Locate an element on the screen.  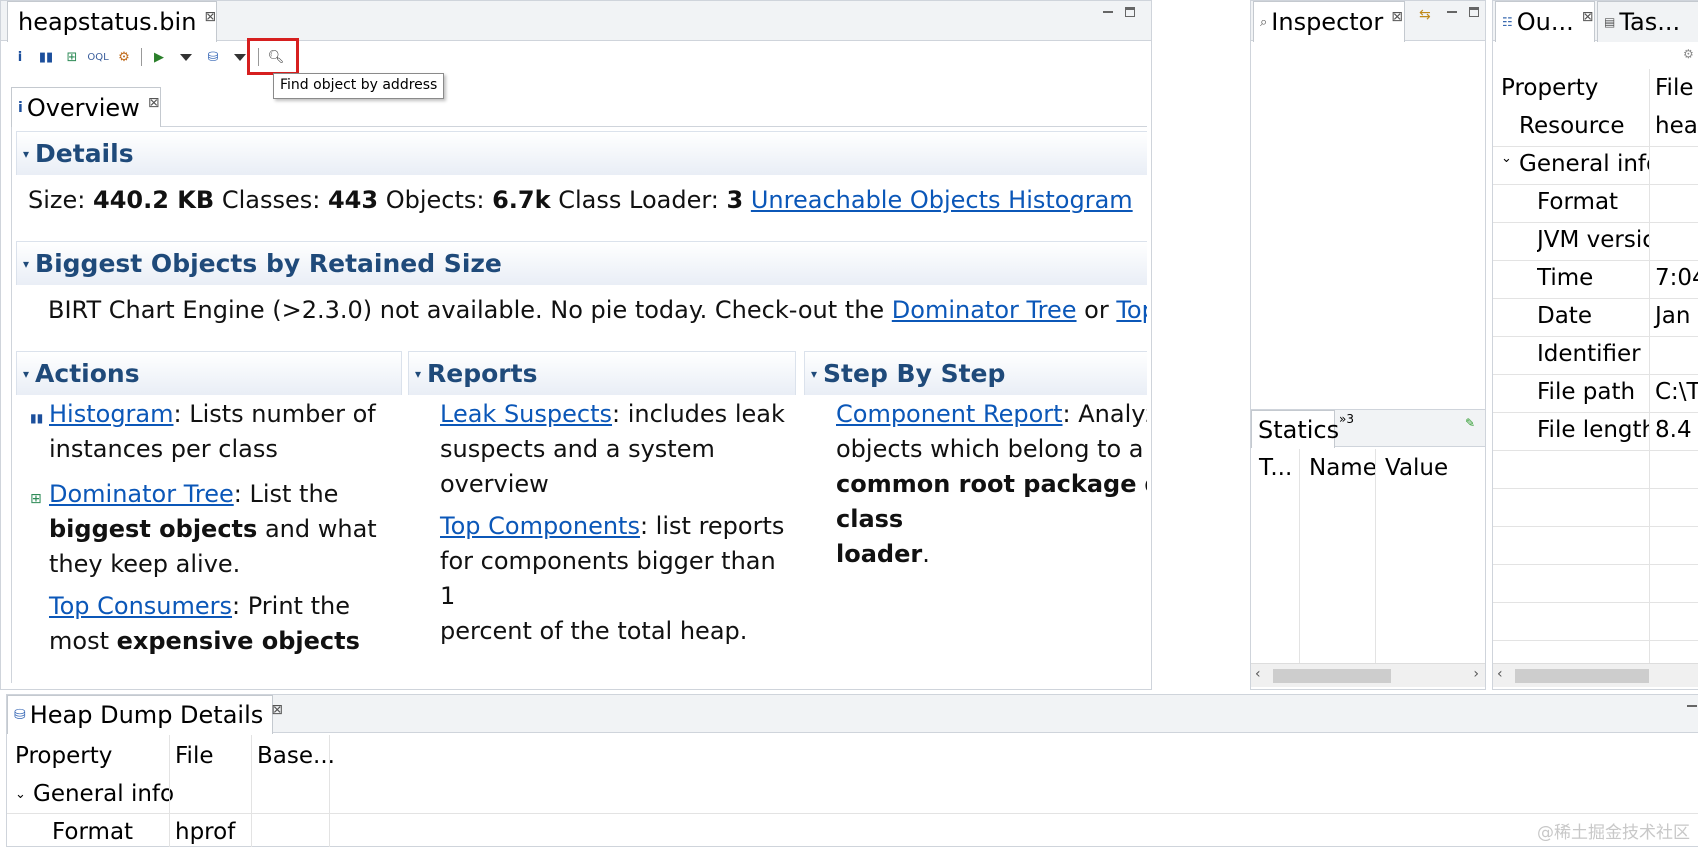
histogram-icon: ▮▮ is located at coordinates (46, 57).